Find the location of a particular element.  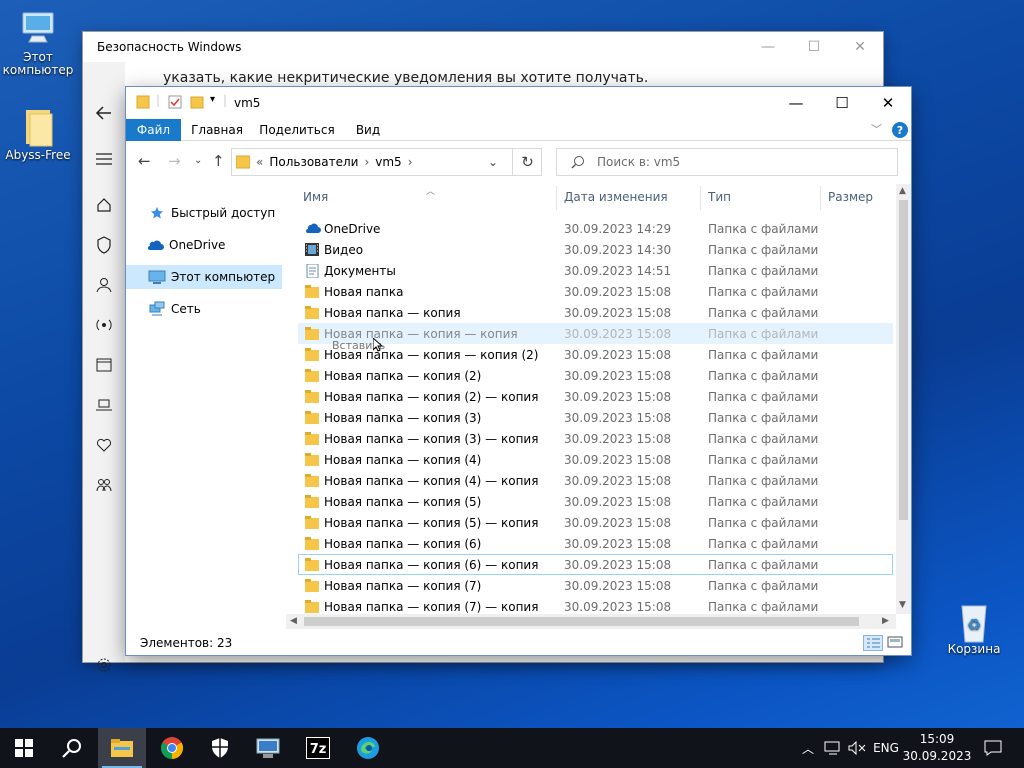

quick-access-dropdown-icon: ▾ is located at coordinates (212, 99).